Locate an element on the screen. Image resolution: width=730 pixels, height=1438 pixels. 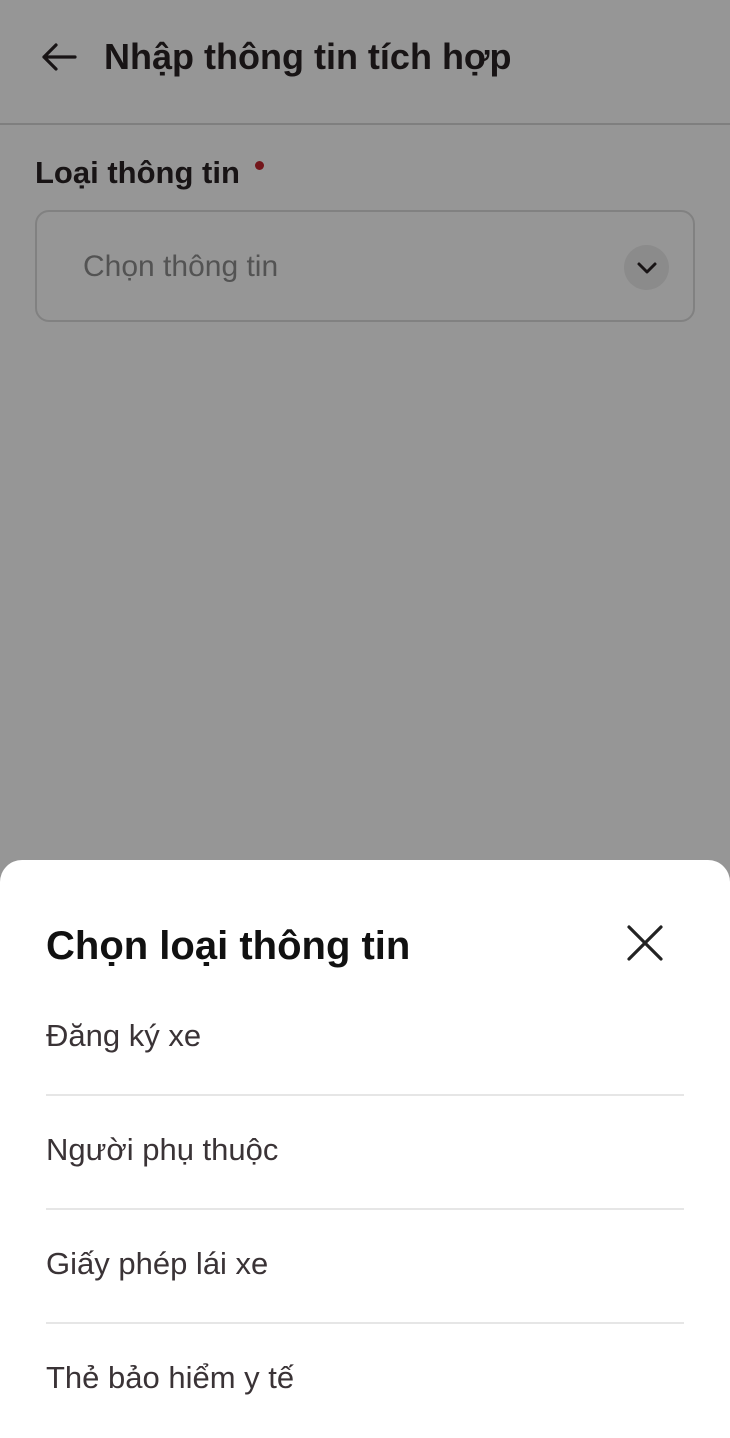
option-vehicle-registration: Đăng ký xe is located at coordinates (365, 1039).